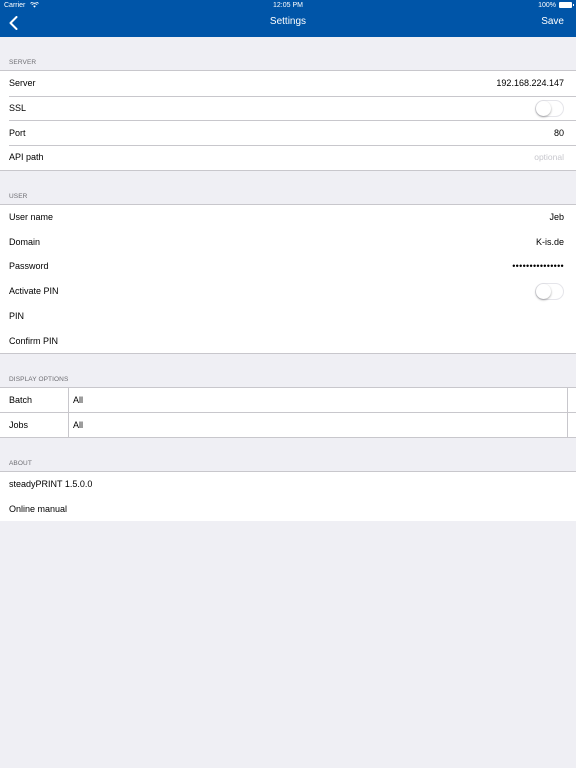 This screenshot has height=768, width=576. I want to click on battery-icon, so click(566, 5).